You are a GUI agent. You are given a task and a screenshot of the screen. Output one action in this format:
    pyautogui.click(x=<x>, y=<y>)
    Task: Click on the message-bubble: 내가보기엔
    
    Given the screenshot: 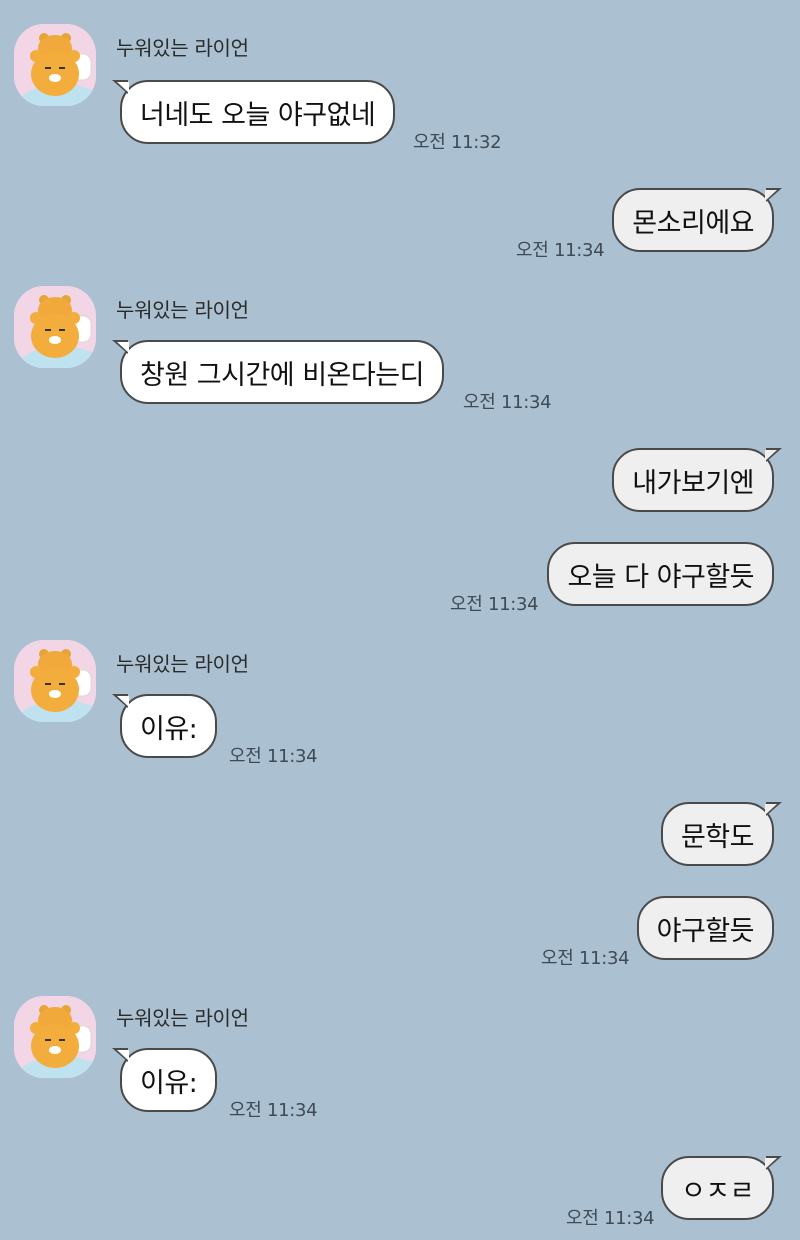 What is the action you would take?
    pyautogui.click(x=697, y=480)
    